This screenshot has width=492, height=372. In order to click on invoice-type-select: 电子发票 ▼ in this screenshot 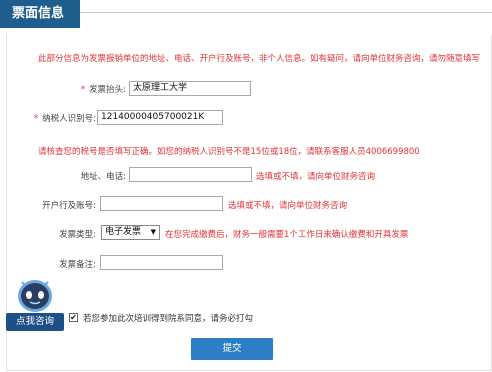, I will do `click(130, 232)`.